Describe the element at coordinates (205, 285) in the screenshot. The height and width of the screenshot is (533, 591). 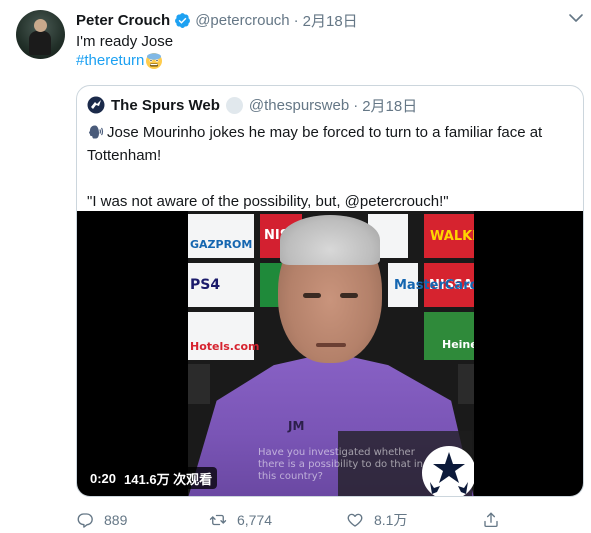
I see `sponsor-text: PS4` at that location.